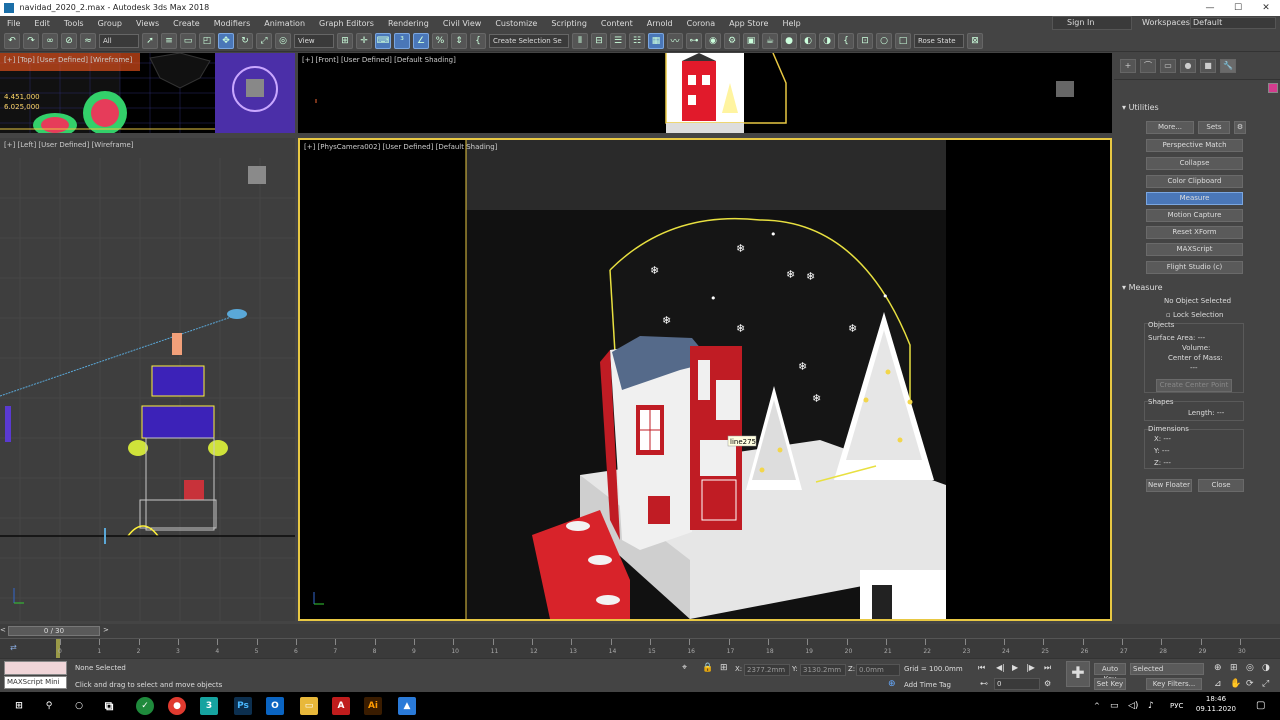 This screenshot has height=720, width=1280. What do you see at coordinates (13, 23) in the screenshot?
I see `menu-file: File` at bounding box center [13, 23].